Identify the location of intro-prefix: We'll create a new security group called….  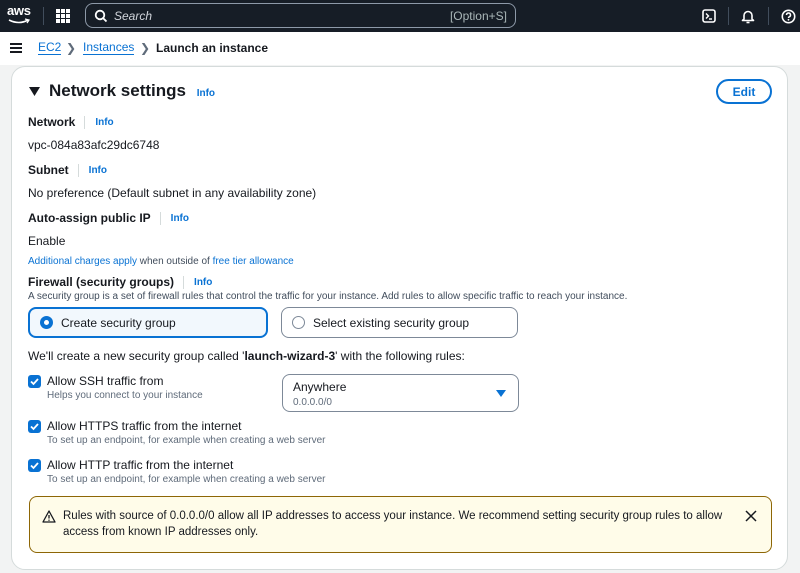
(136, 356).